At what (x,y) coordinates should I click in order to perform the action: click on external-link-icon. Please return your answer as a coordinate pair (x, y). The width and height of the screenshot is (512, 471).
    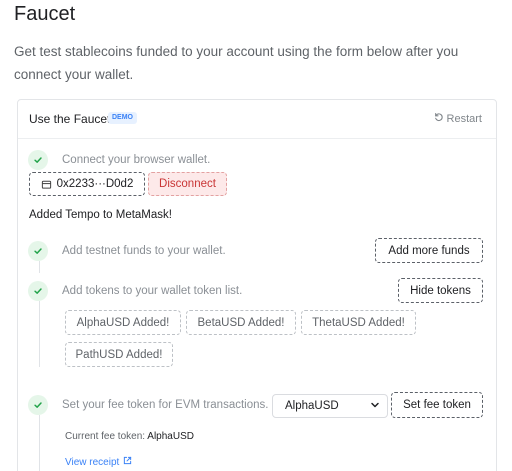
    Looking at the image, I should click on (127, 462).